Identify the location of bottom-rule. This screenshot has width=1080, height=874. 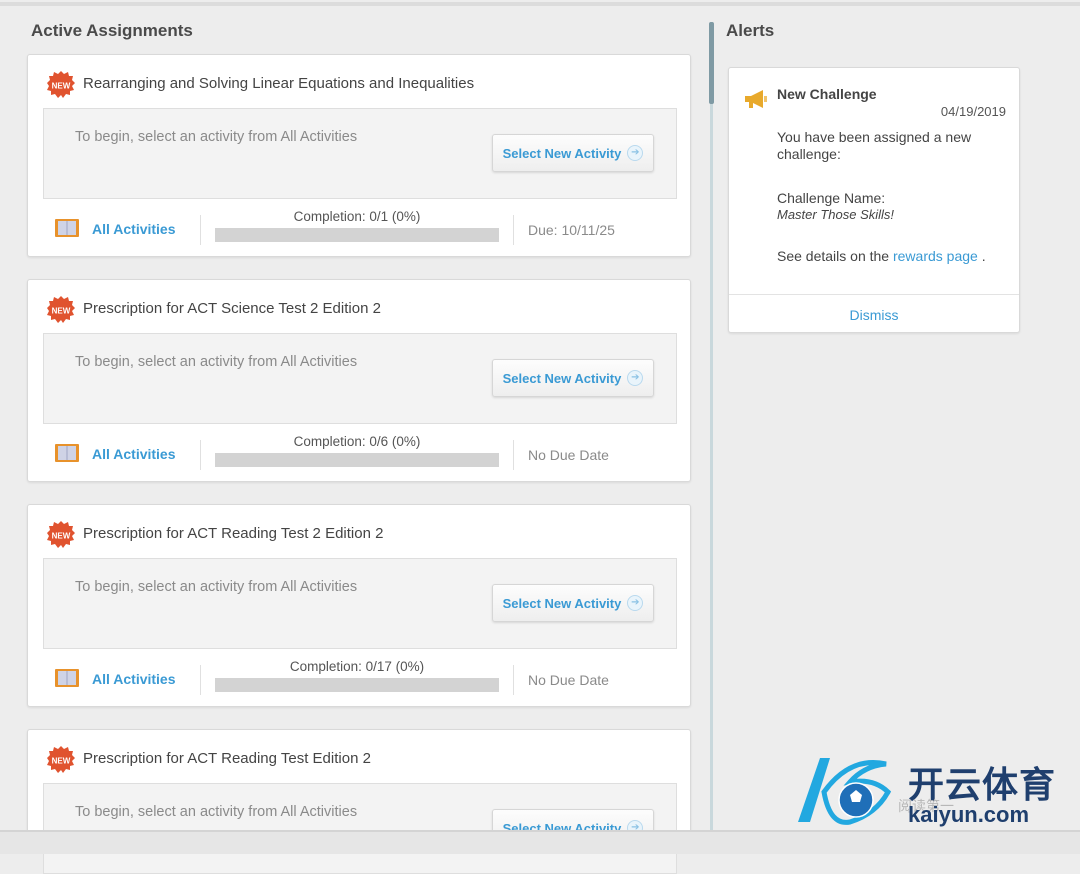
(540, 842).